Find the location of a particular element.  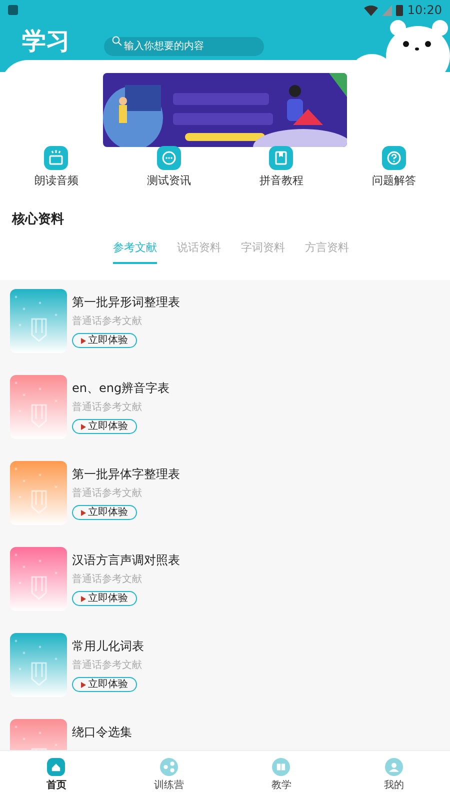

chat-icon is located at coordinates (168, 158).